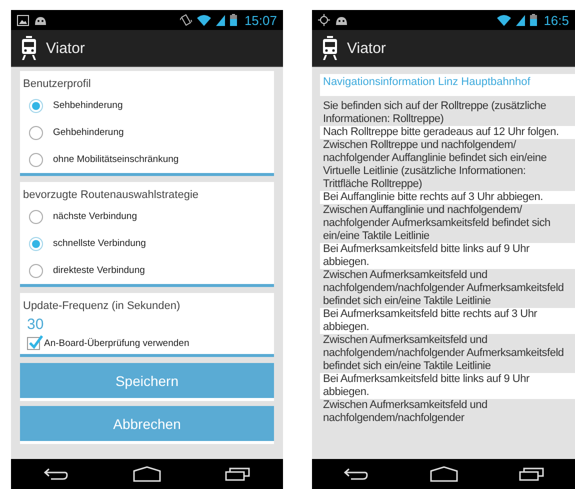 Image resolution: width=575 pixels, height=489 pixels. What do you see at coordinates (447, 165) in the screenshot?
I see `navigation-step: Zwischen Rolltreppe und nachfolgendem/ nachfolgender Auffanglinie befindet sich ein/eine Virtuelle Leitlinie (zusätzliche Informationen: Trittfläche Rolltreppe)` at bounding box center [447, 165].